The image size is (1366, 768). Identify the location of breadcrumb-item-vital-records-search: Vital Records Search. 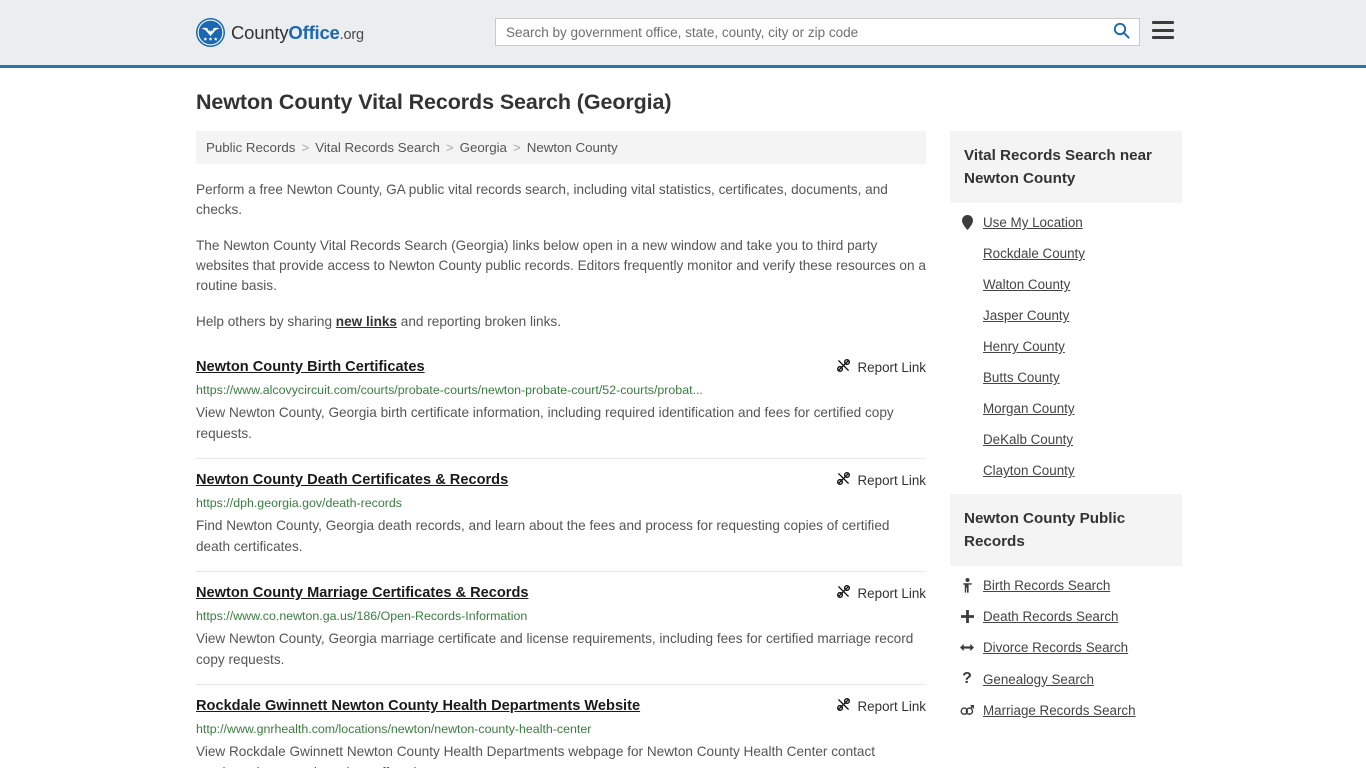
(377, 147).